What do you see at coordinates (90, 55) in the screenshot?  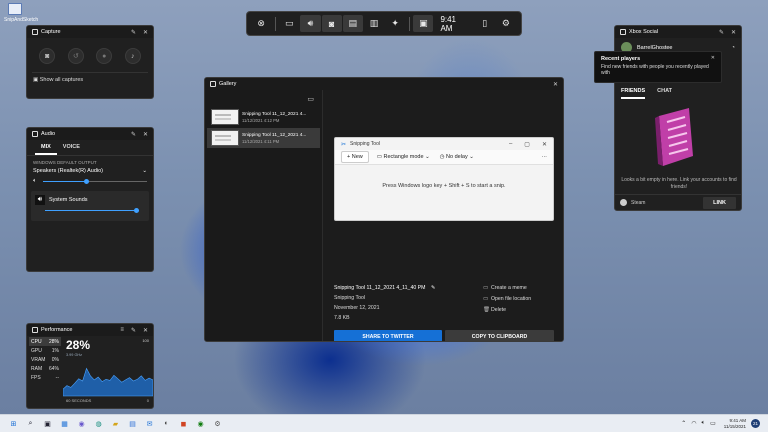 I see `capture-buttons: ◙ ↺ ● ♪` at bounding box center [90, 55].